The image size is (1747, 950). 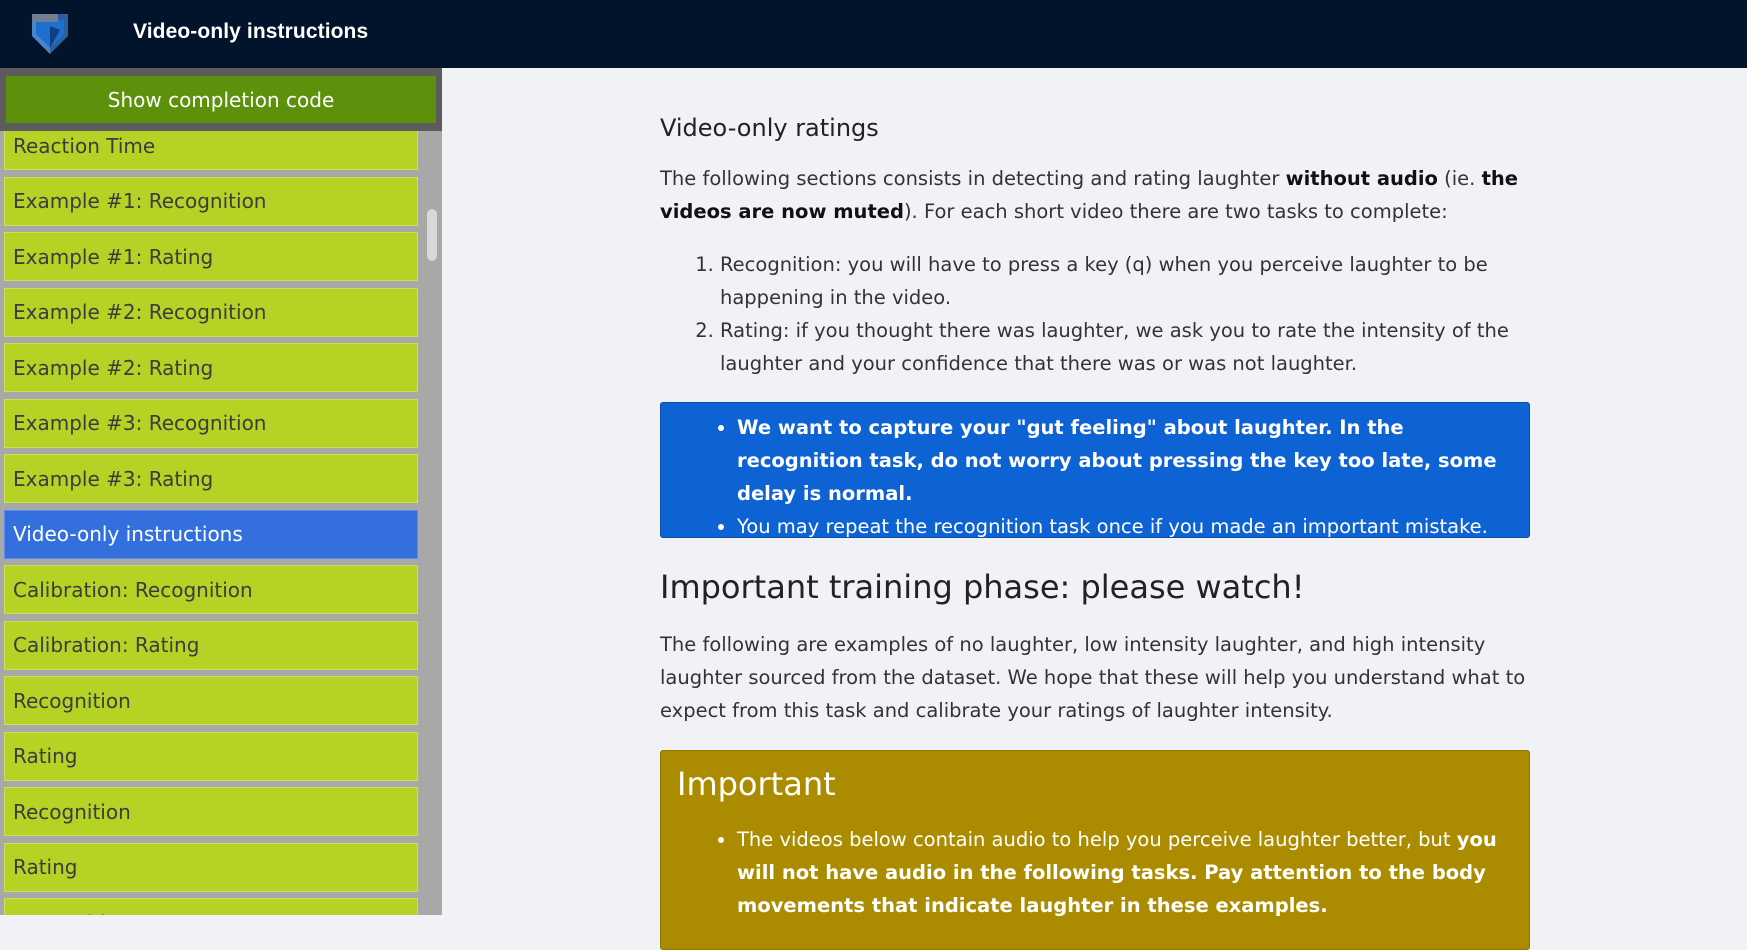 What do you see at coordinates (50, 34) in the screenshot?
I see `shield-logo-icon` at bounding box center [50, 34].